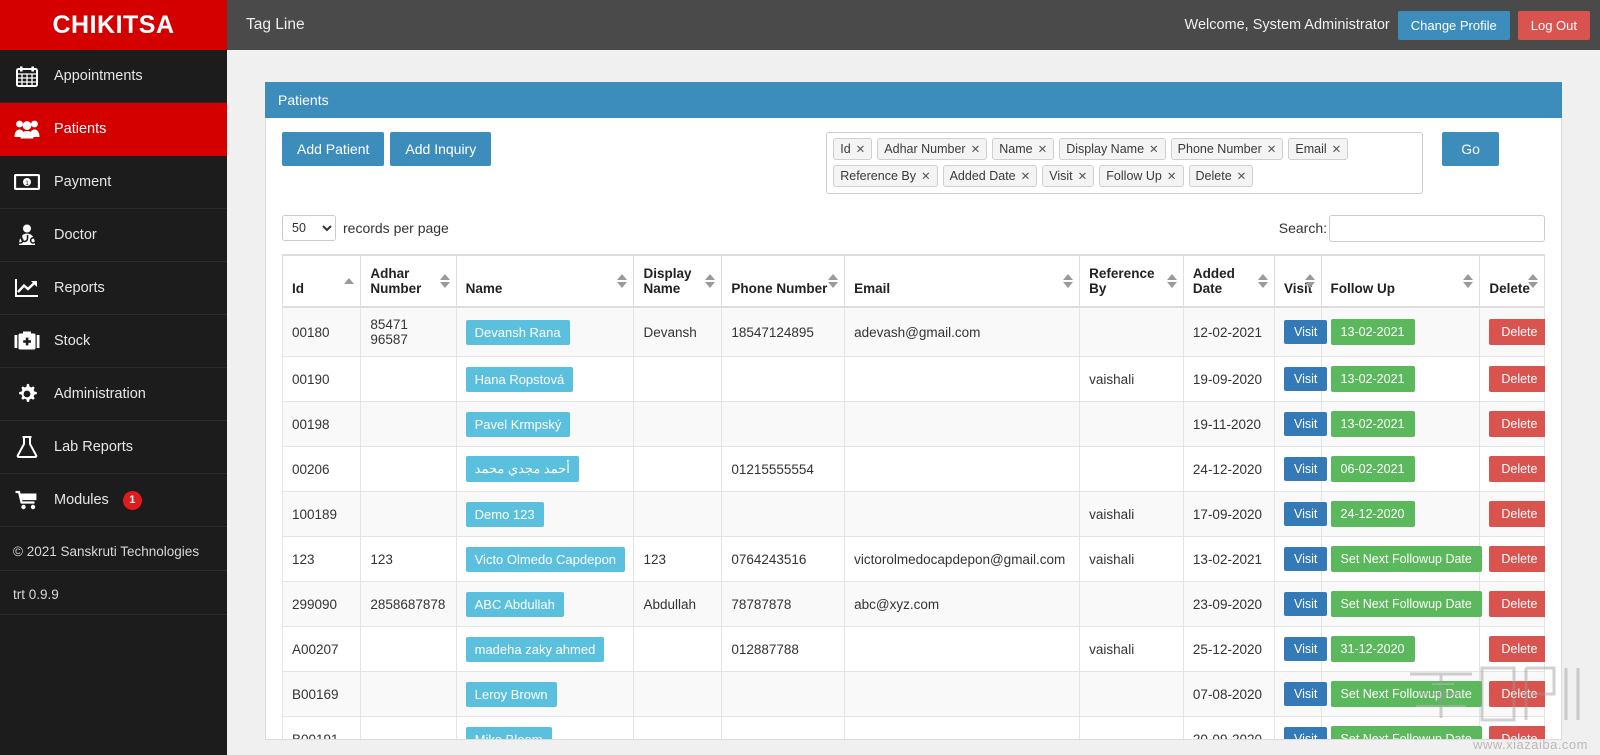 Image resolution: width=1600 pixels, height=755 pixels. Describe the element at coordinates (853, 149) in the screenshot. I see `column-chip: Id ✕` at that location.